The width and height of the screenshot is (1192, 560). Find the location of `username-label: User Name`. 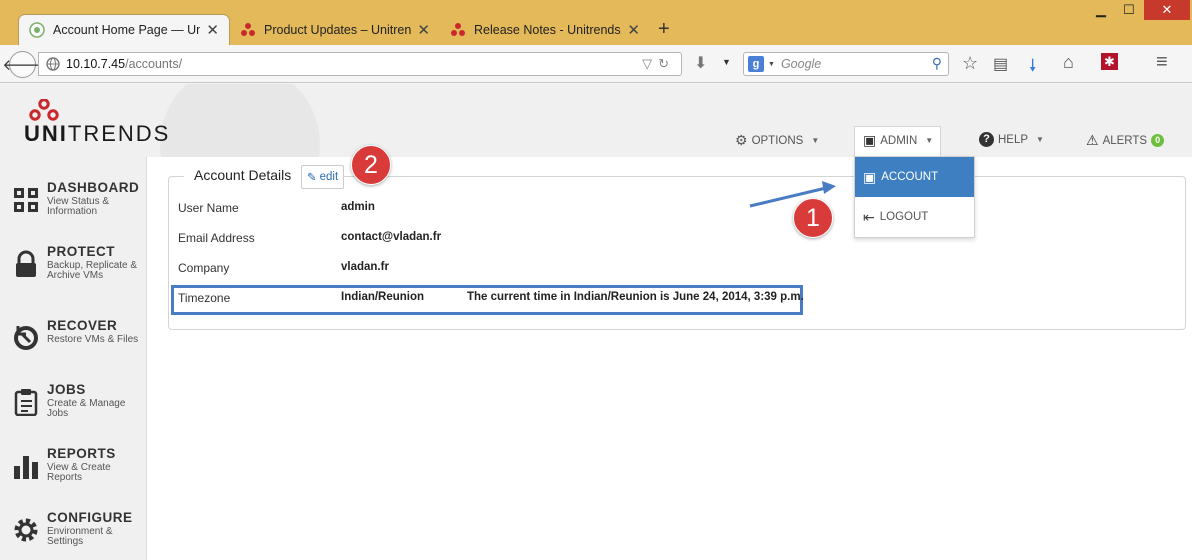

username-label: User Name is located at coordinates (208, 208).